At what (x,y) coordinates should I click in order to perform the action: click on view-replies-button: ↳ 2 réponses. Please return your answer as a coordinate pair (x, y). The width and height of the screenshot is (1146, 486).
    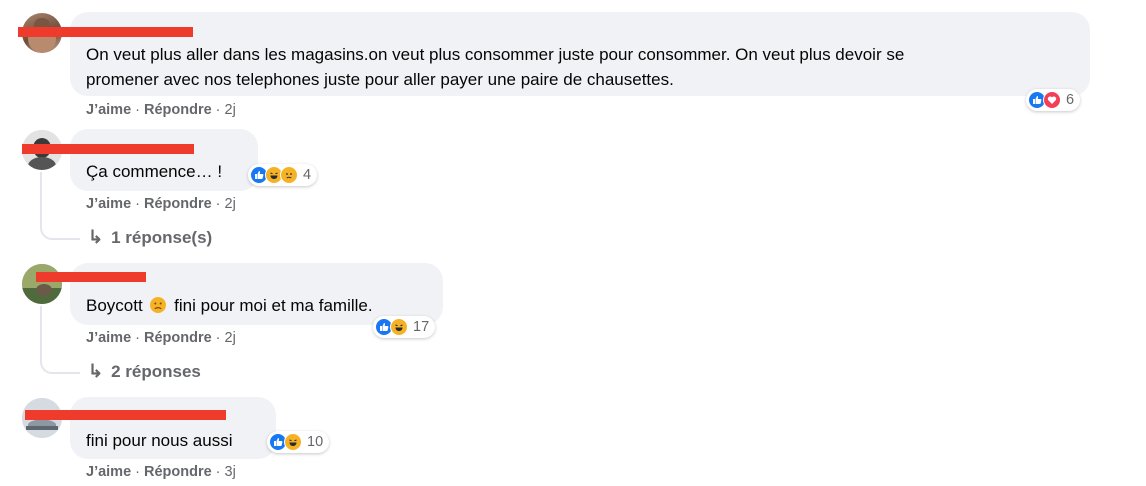
    Looking at the image, I should click on (144, 371).